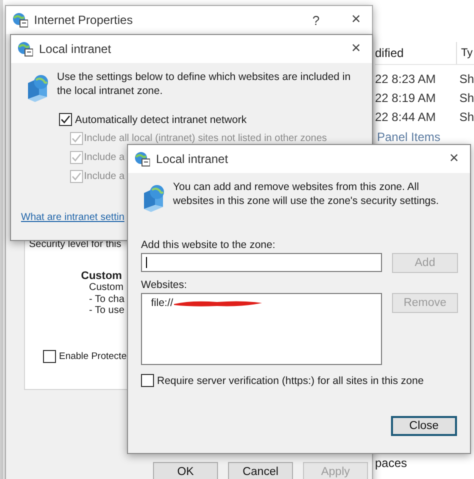 The image size is (474, 479). I want to click on level-description: - To cha, so click(106, 299).